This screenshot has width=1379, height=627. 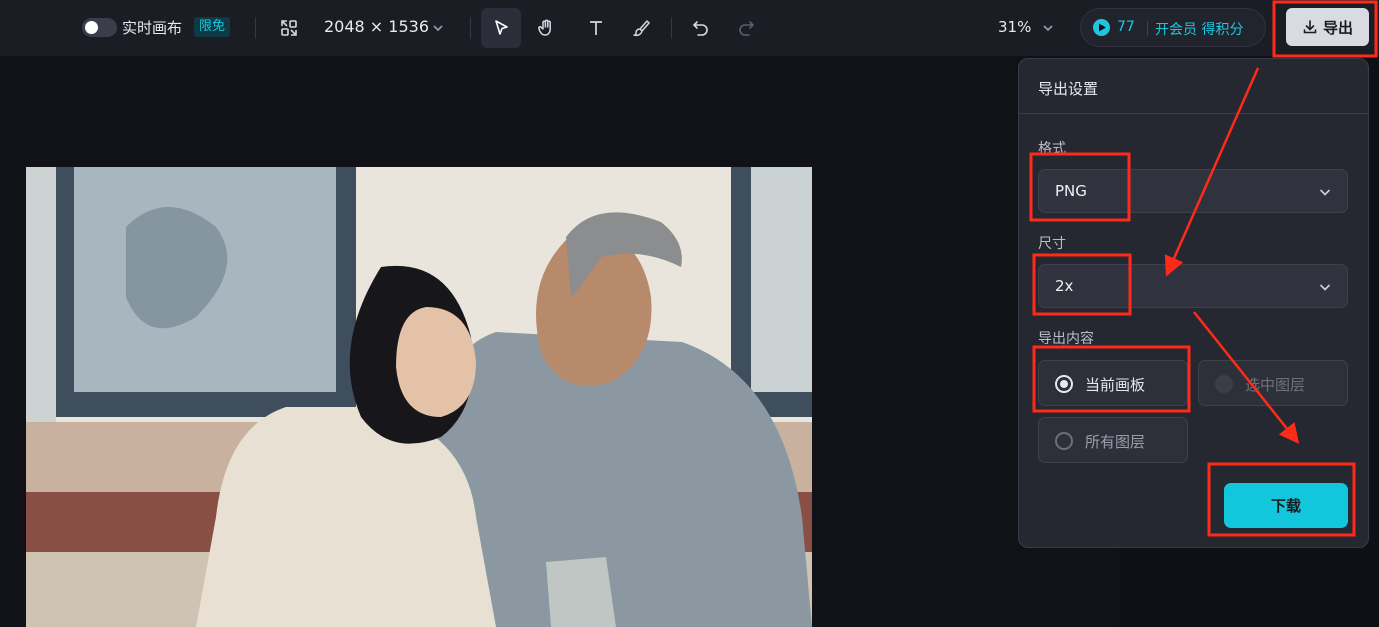 I want to click on text-tool-button, so click(x=596, y=28).